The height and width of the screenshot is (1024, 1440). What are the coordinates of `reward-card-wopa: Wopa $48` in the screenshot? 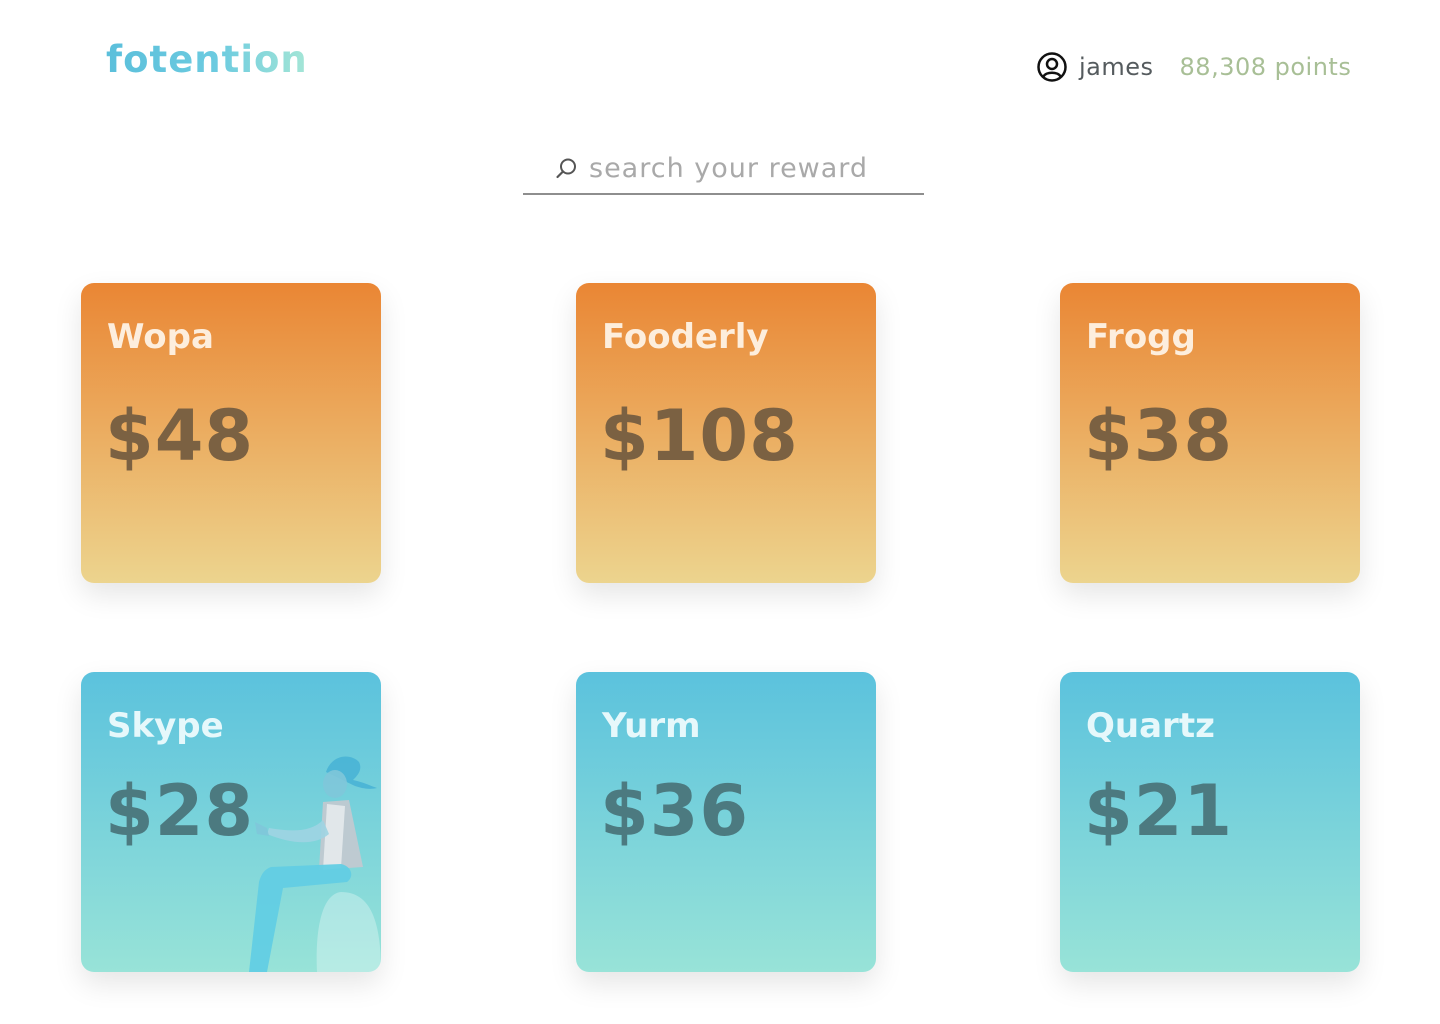 It's located at (231, 433).